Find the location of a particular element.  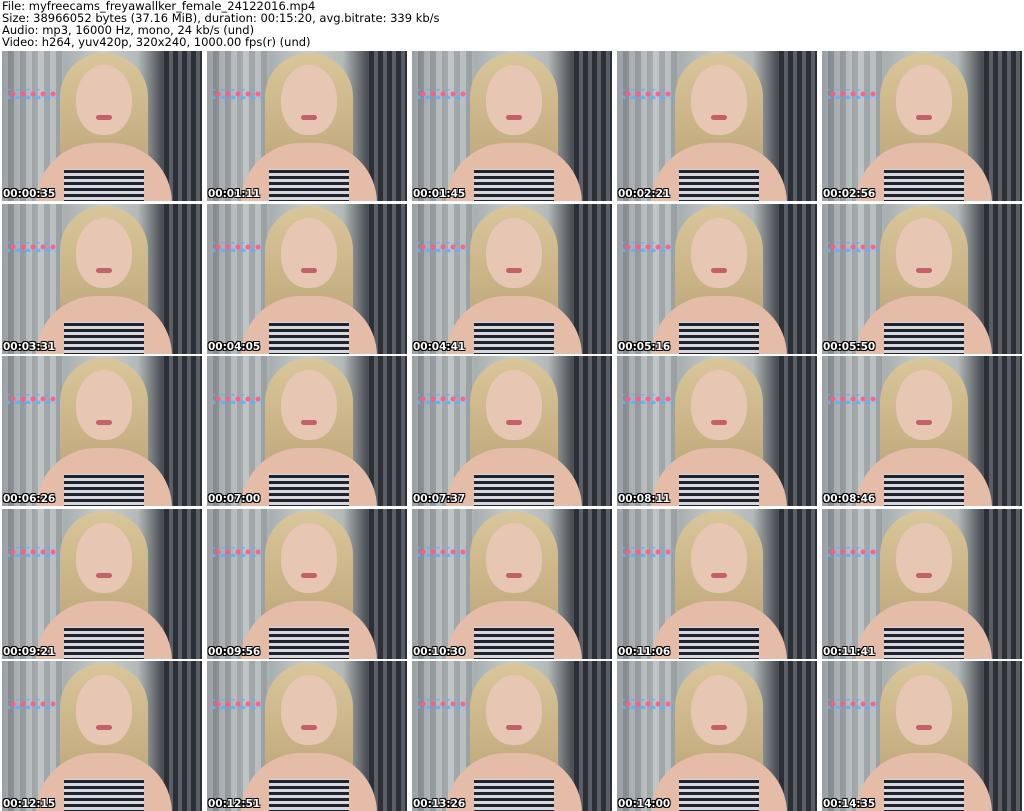

thumbnail-timestamp: 00:08:11 is located at coordinates (644, 499).